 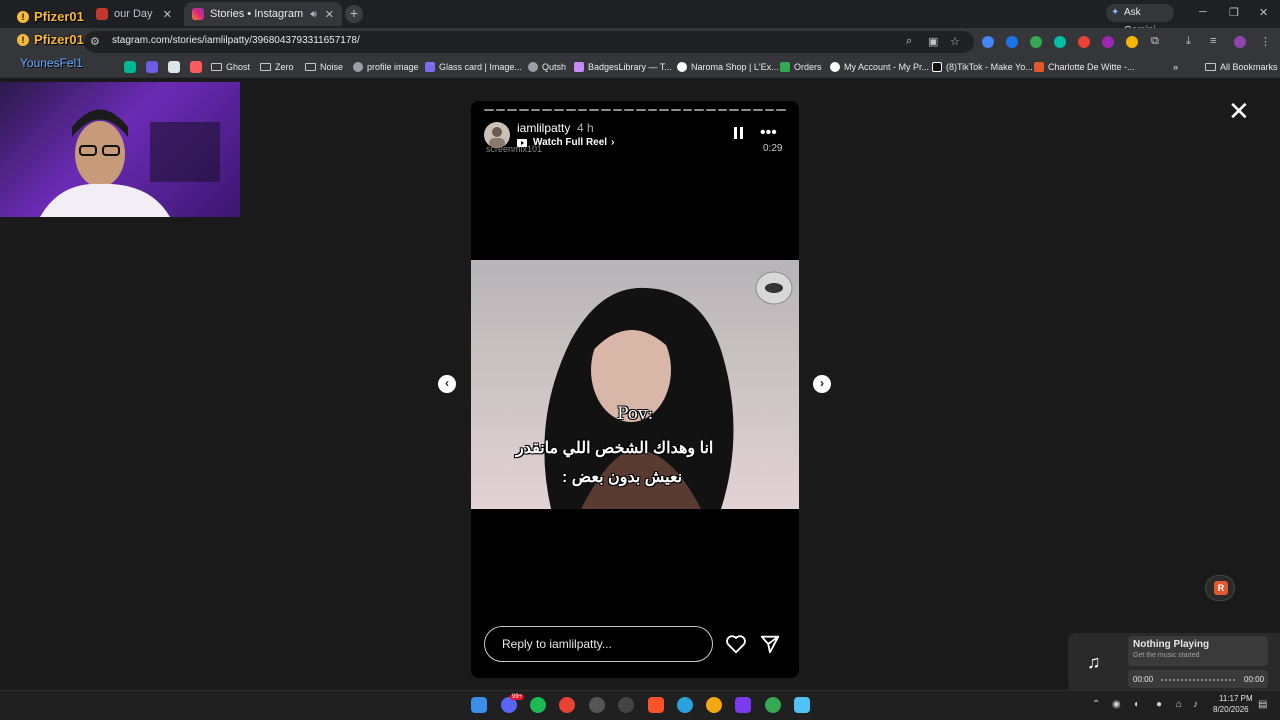 What do you see at coordinates (277, 67) in the screenshot?
I see `bookmark-zero: Zero` at bounding box center [277, 67].